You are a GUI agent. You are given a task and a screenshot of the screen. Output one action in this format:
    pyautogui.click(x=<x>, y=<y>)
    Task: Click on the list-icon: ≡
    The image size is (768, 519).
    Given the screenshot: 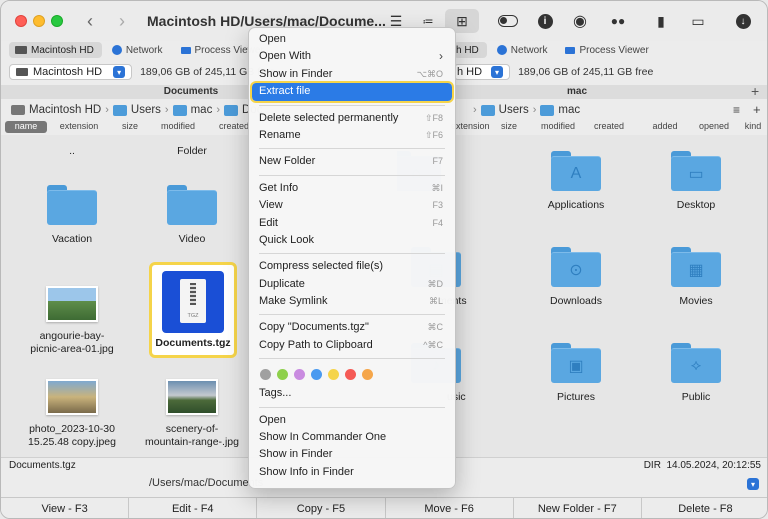 What is the action you would take?
    pyautogui.click(x=736, y=110)
    